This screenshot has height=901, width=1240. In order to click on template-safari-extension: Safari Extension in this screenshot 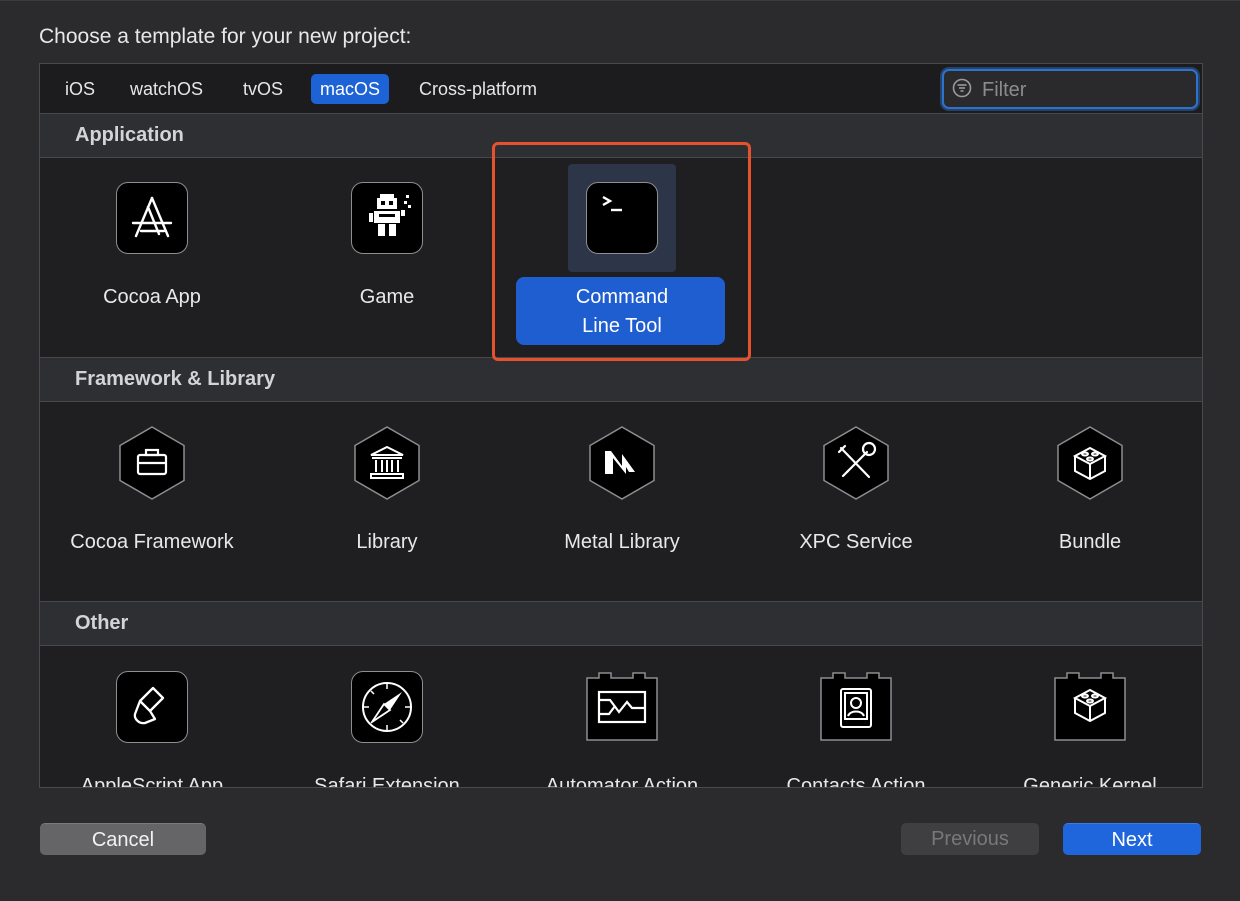, I will do `click(387, 729)`.